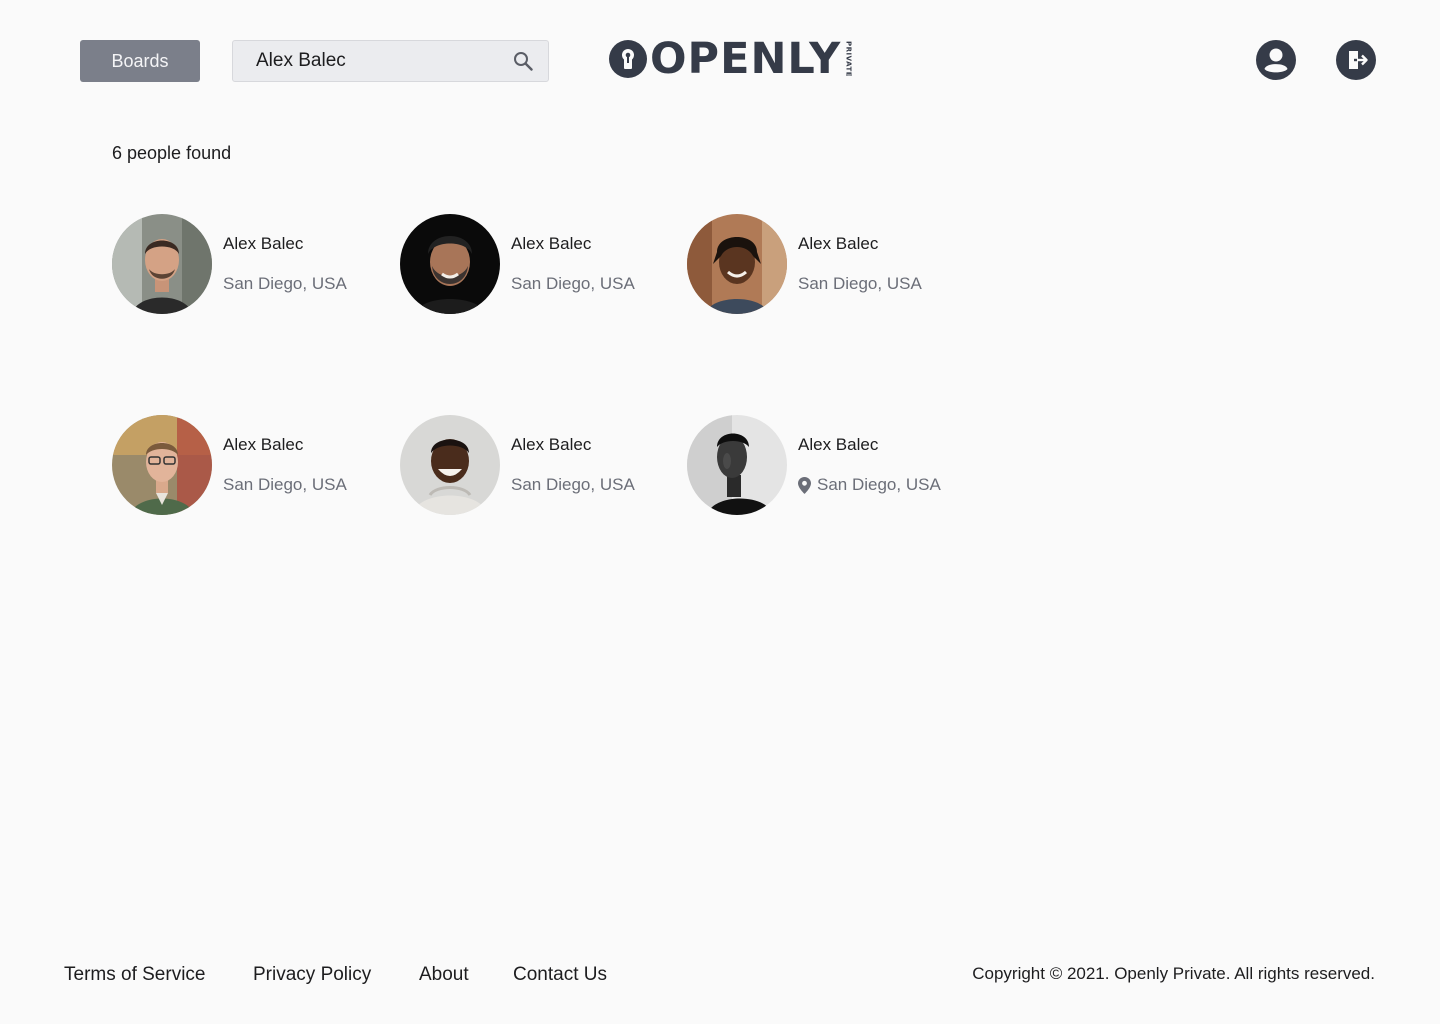 The image size is (1440, 1024). Describe the element at coordinates (746, 58) in the screenshot. I see `logo-wordmark: OPENLY` at that location.